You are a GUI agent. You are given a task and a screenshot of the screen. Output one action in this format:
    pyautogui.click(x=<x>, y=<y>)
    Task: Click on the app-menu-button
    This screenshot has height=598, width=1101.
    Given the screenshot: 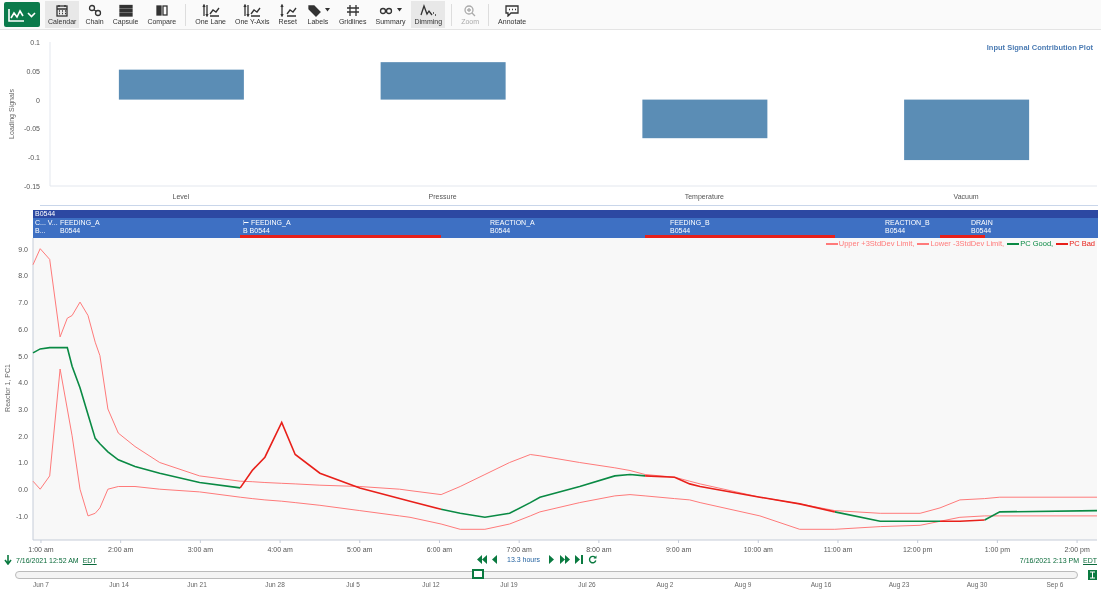 What is the action you would take?
    pyautogui.click(x=22, y=14)
    